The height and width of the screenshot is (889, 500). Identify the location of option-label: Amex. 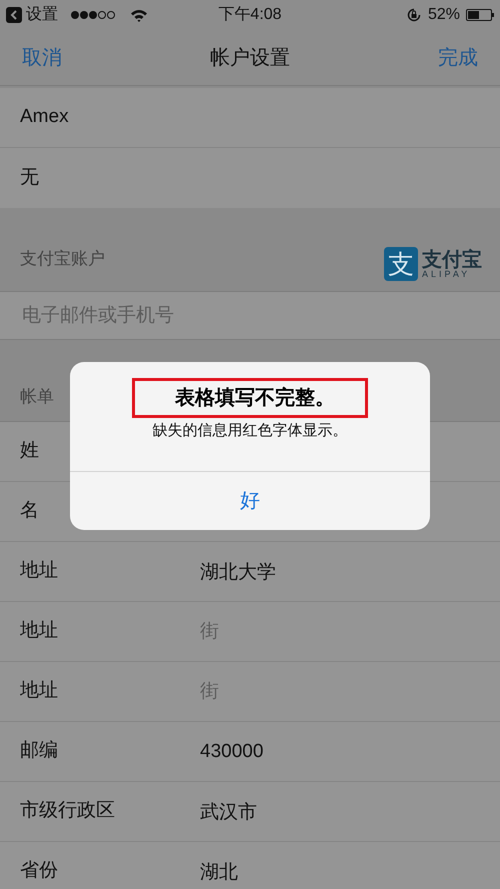
(44, 117).